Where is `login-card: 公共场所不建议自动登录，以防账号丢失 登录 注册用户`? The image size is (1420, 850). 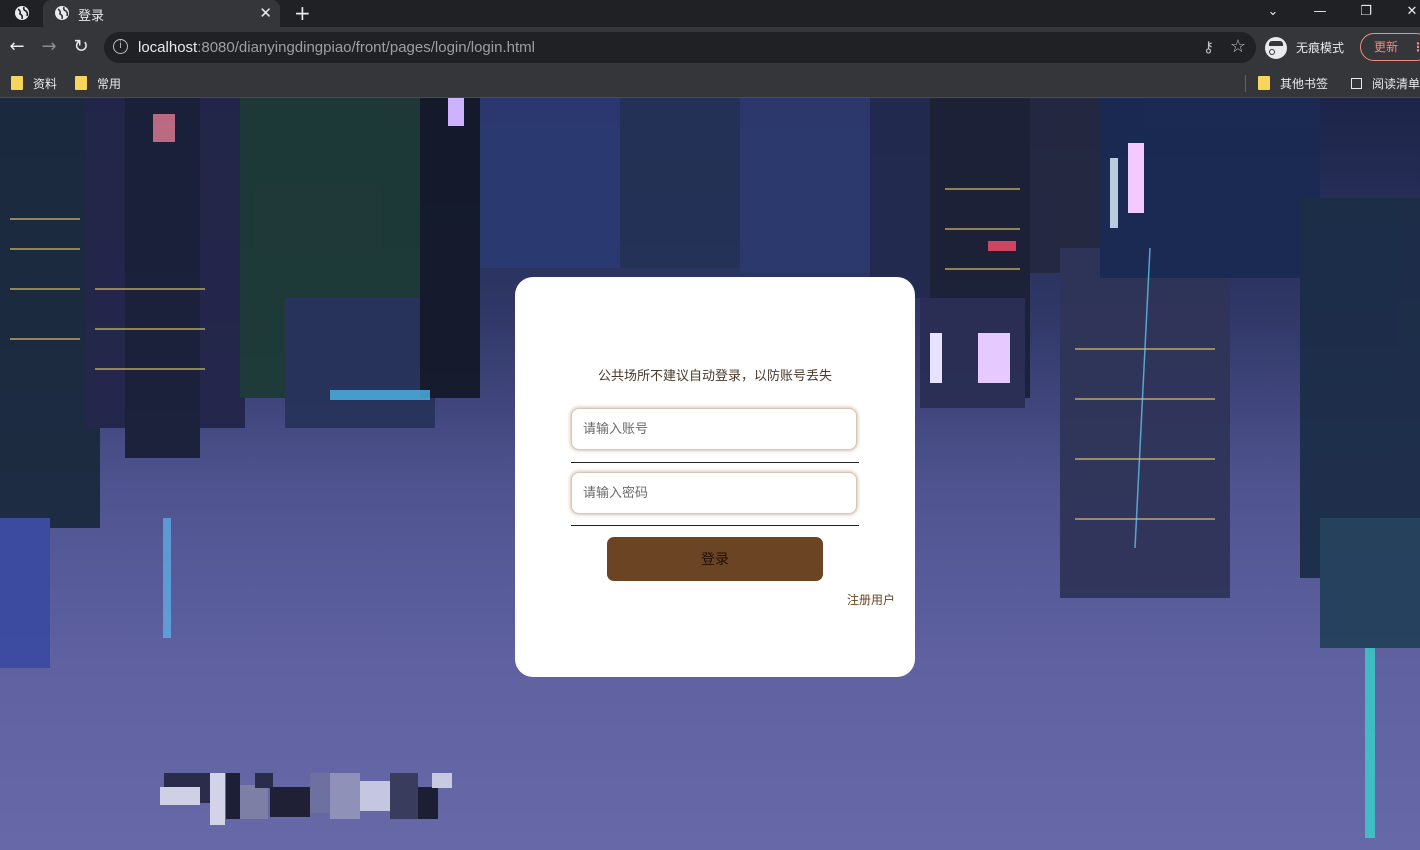 login-card: 公共场所不建议自动登录，以防账号丢失 登录 注册用户 is located at coordinates (715, 477).